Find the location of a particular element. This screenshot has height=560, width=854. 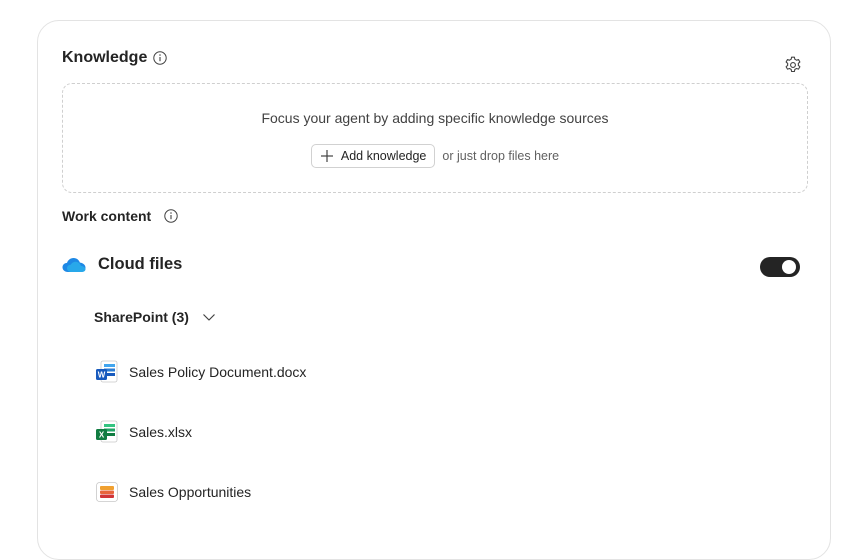

cloud-files-toggle is located at coordinates (780, 267).